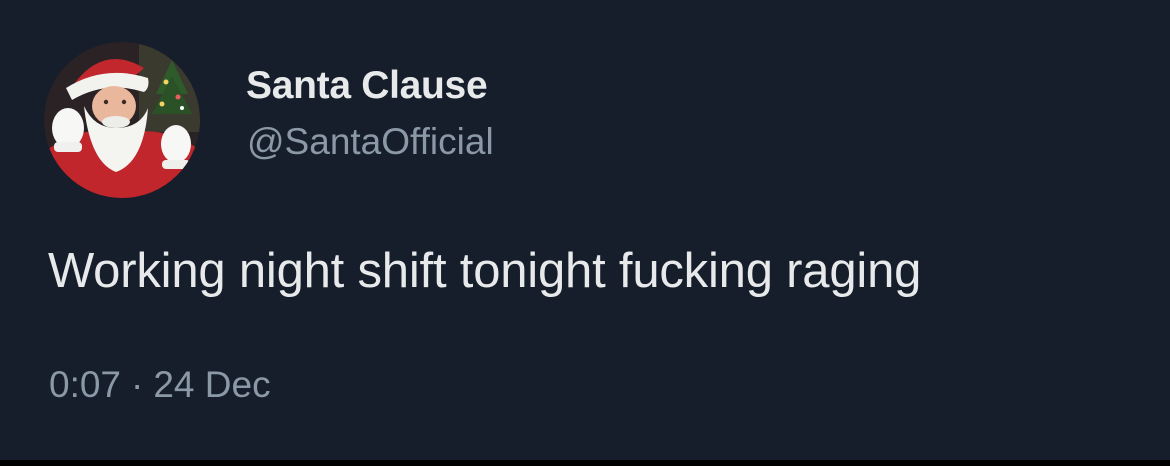  I want to click on avatar, so click(122, 120).